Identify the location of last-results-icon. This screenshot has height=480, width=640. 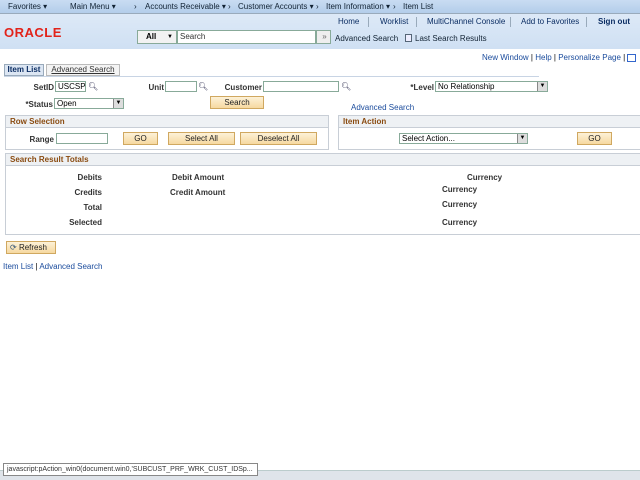
(408, 38).